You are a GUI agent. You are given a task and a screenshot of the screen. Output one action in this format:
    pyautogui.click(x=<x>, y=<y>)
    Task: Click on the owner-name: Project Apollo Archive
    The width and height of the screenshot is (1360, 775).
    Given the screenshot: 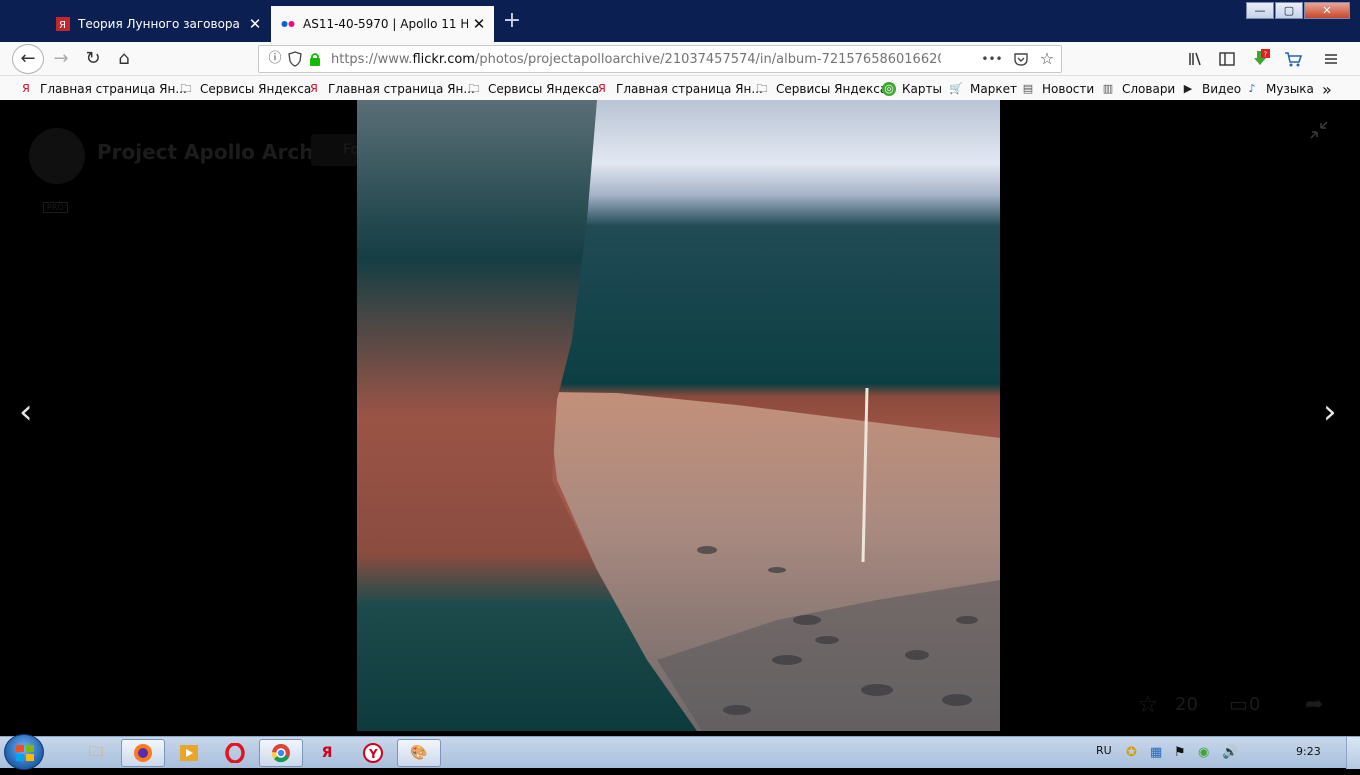 What is the action you would take?
    pyautogui.click(x=222, y=152)
    